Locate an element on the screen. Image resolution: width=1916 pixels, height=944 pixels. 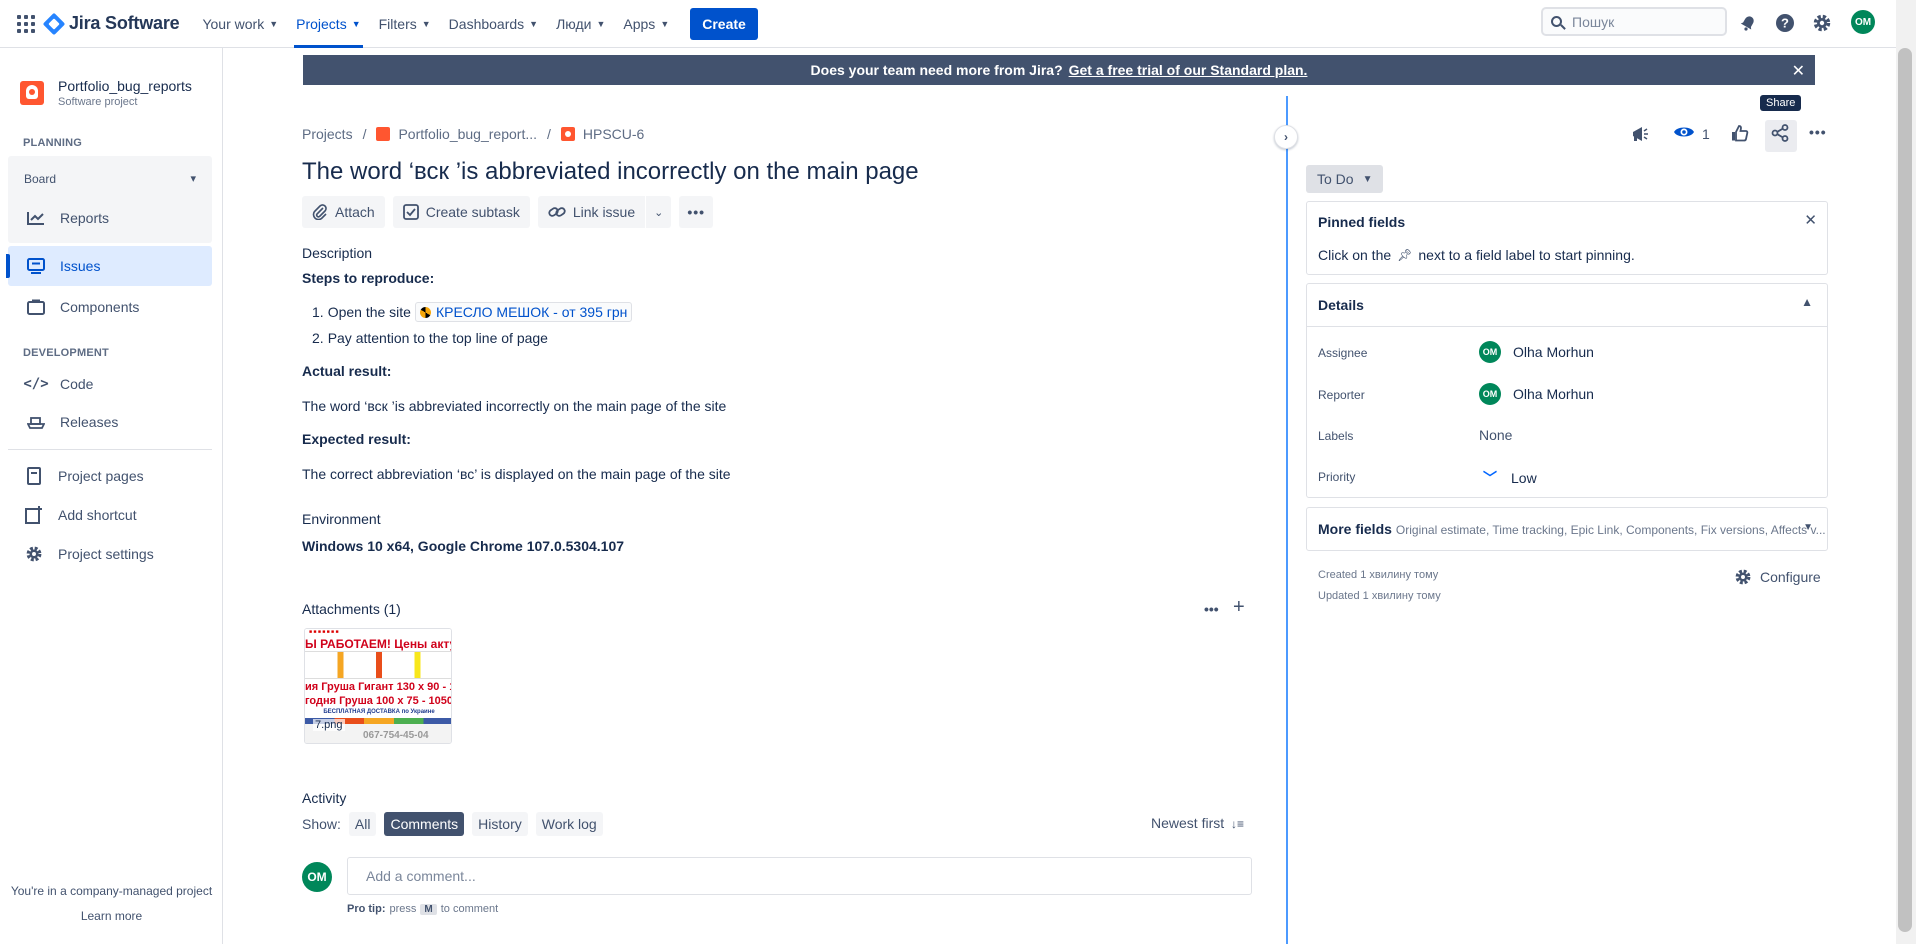
search-placeholder: Пошук is located at coordinates (1593, 21).